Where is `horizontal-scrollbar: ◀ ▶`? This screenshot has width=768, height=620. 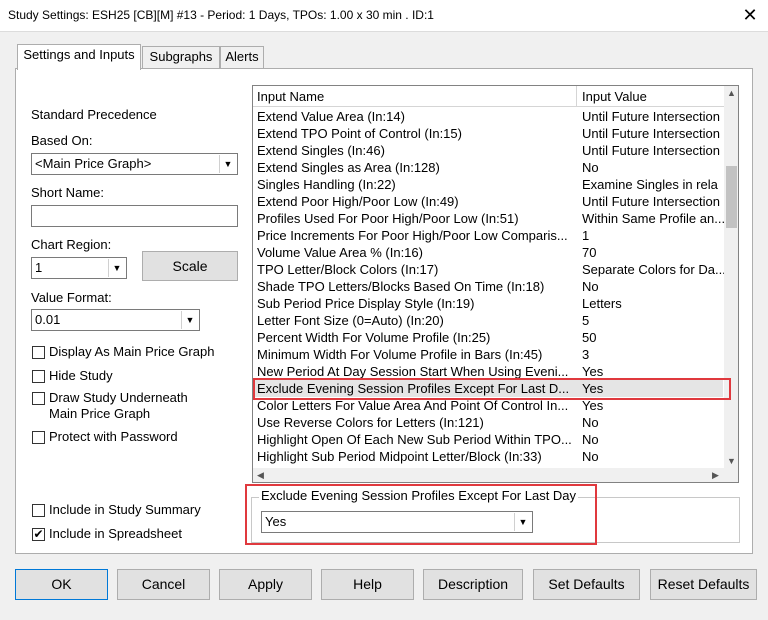 horizontal-scrollbar: ◀ ▶ is located at coordinates (495, 475).